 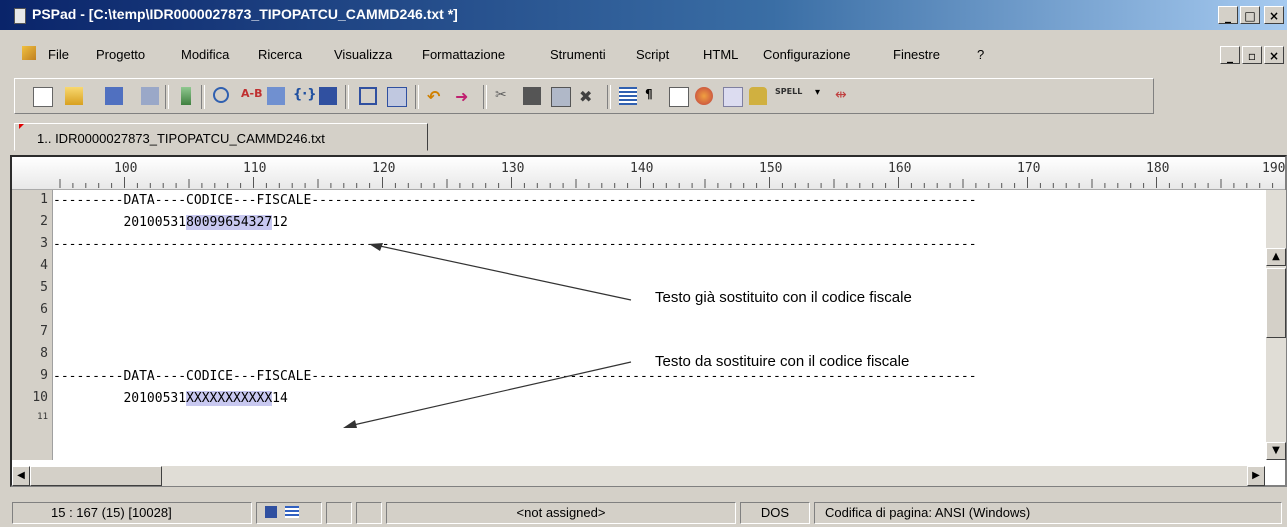 I want to click on horizontal-scrollbar: ◀ ▶, so click(x=638, y=476).